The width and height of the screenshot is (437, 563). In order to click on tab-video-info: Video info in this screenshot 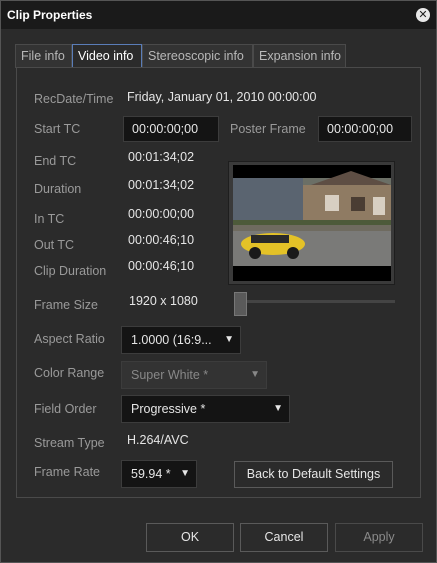, I will do `click(107, 56)`.